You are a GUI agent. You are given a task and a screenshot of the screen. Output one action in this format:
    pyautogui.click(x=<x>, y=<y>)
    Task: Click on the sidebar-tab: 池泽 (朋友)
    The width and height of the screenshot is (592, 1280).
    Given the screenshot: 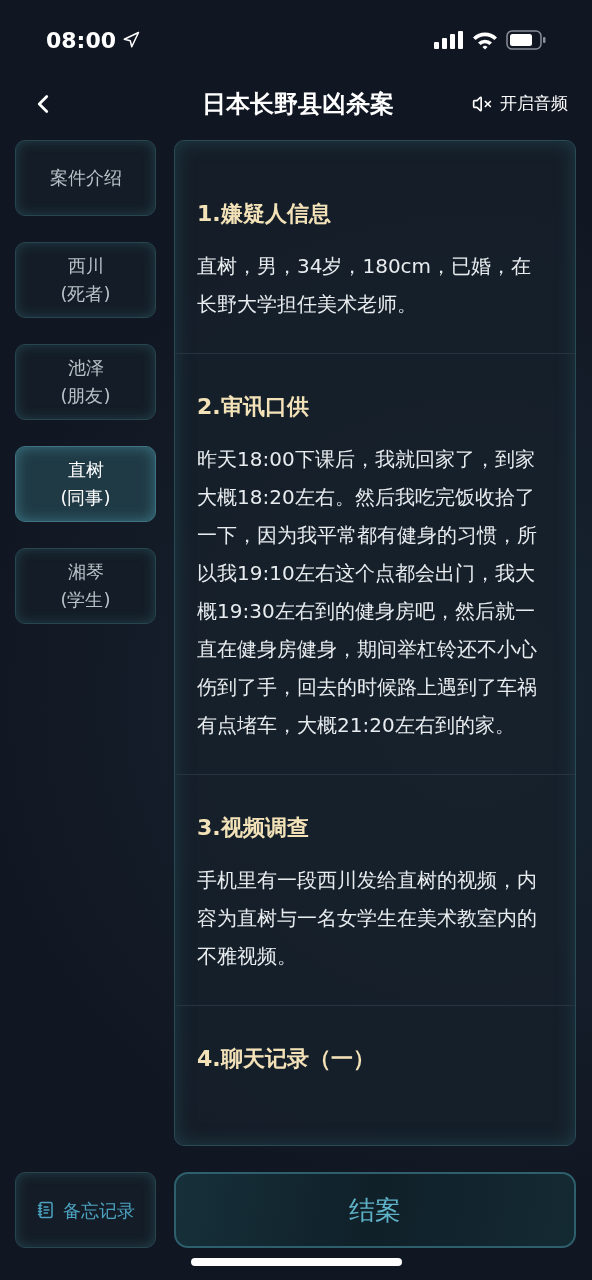 What is the action you would take?
    pyautogui.click(x=85, y=382)
    